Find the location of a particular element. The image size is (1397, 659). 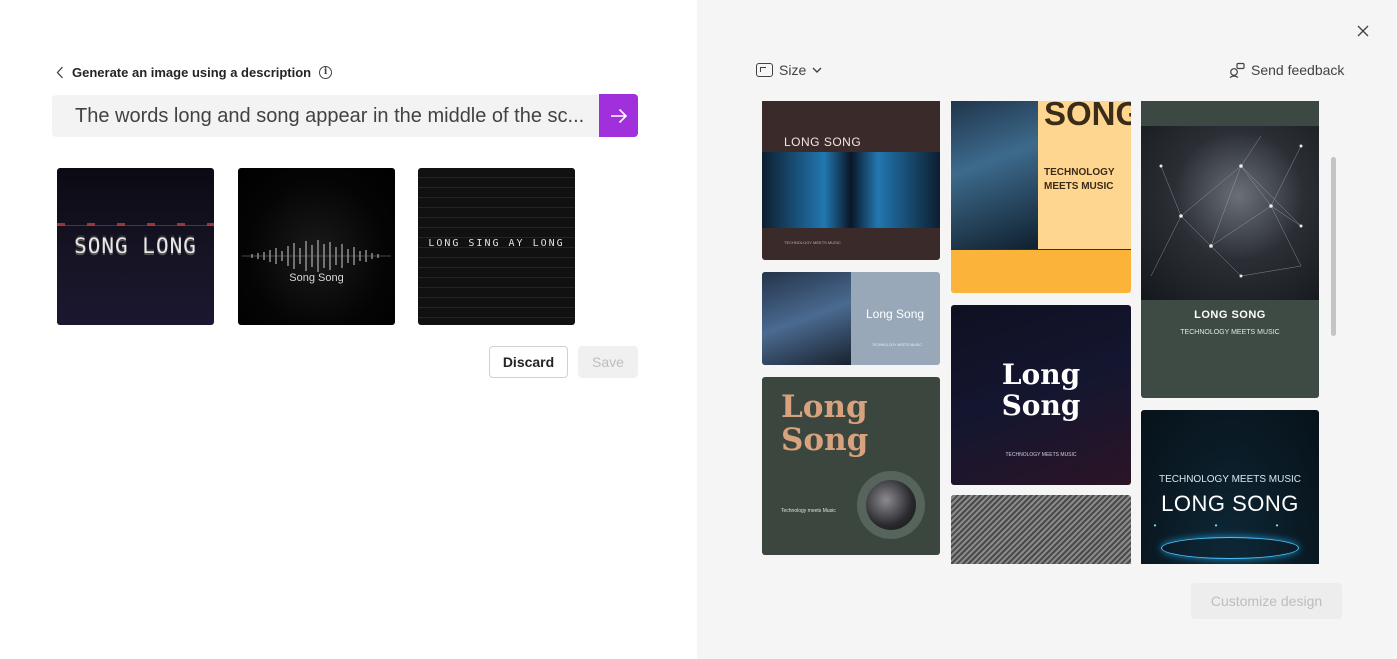

arrow-right-icon is located at coordinates (618, 115).